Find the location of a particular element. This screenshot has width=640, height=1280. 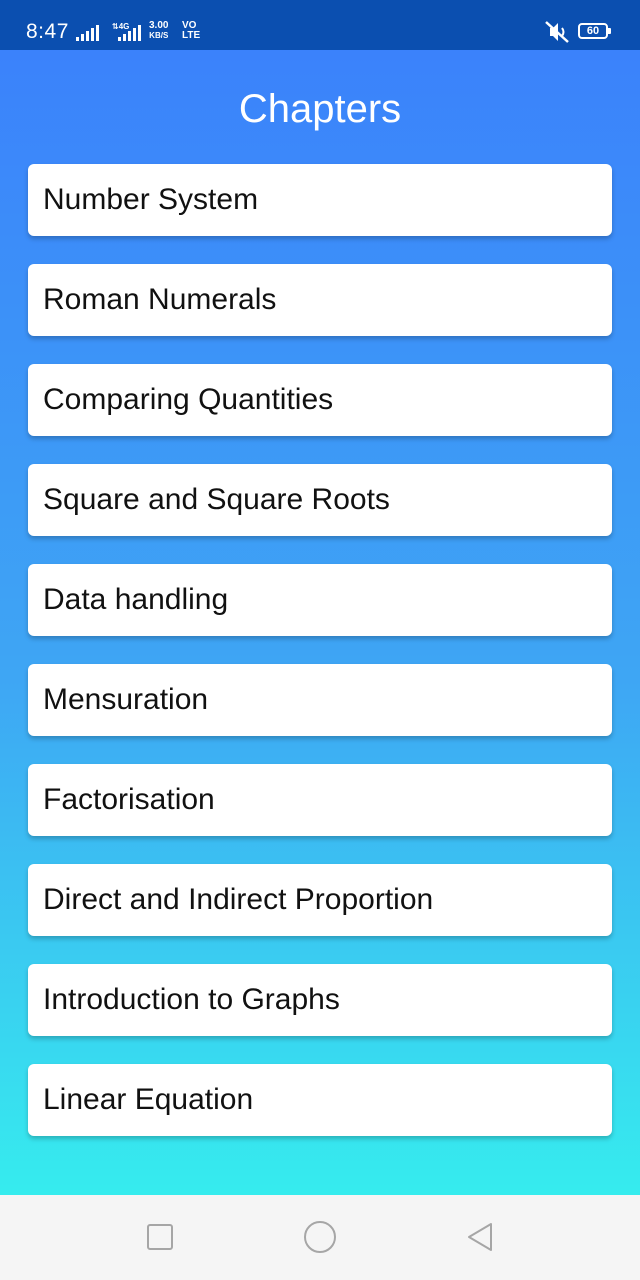

chapter-item-introduction-to-graphs: Introduction to Graphs is located at coordinates (320, 1000).